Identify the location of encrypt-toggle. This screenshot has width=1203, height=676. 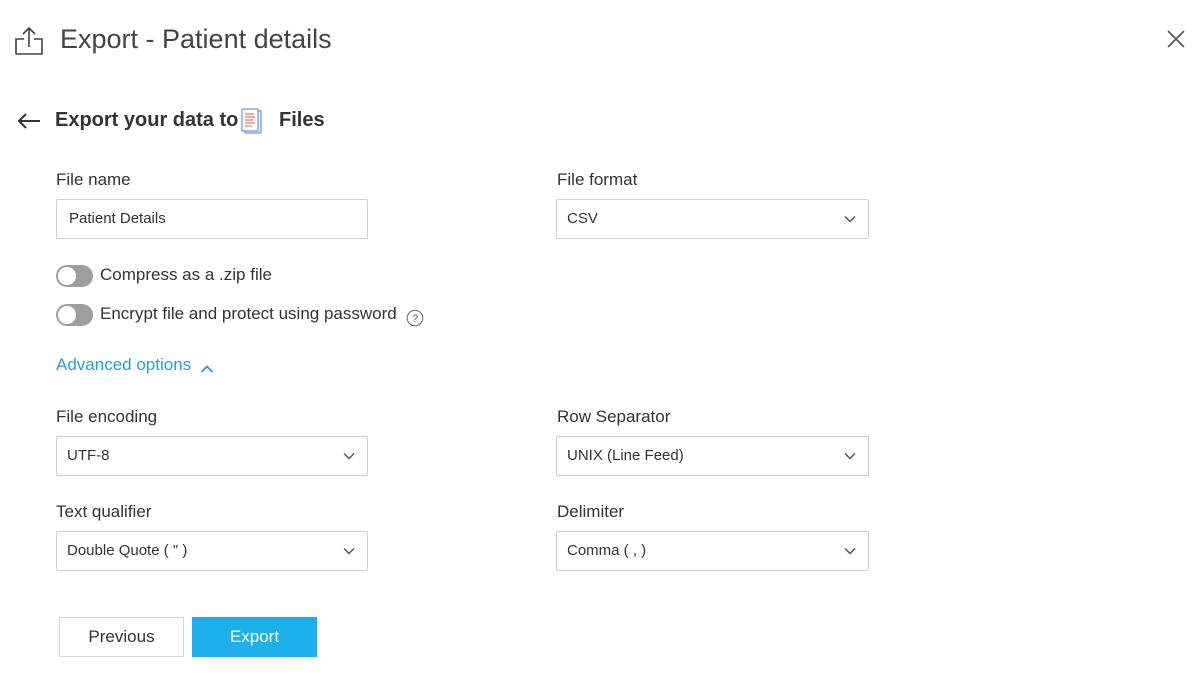
(74, 315).